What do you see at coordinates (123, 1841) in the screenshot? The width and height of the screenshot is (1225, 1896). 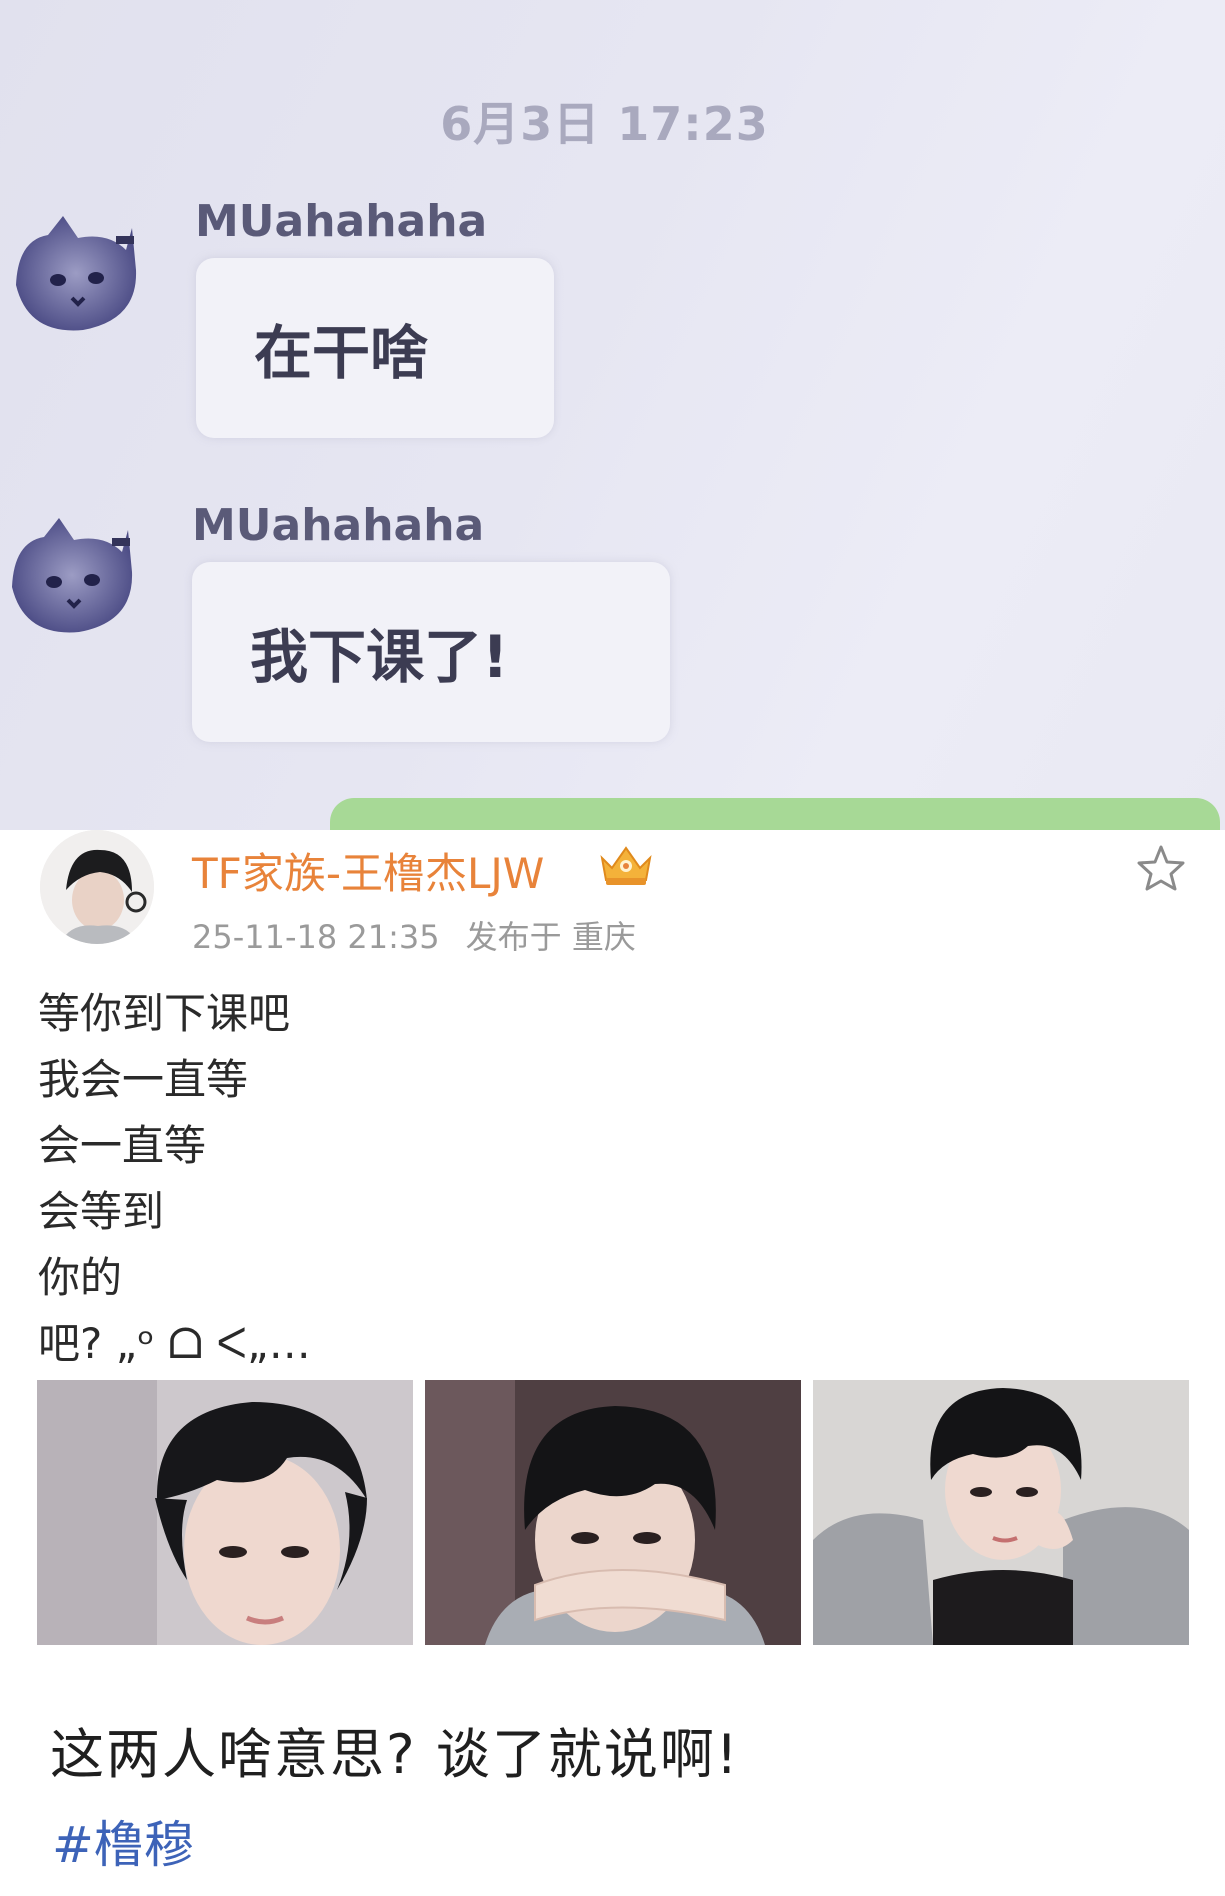 I see `hashtag-link: #橹穆` at bounding box center [123, 1841].